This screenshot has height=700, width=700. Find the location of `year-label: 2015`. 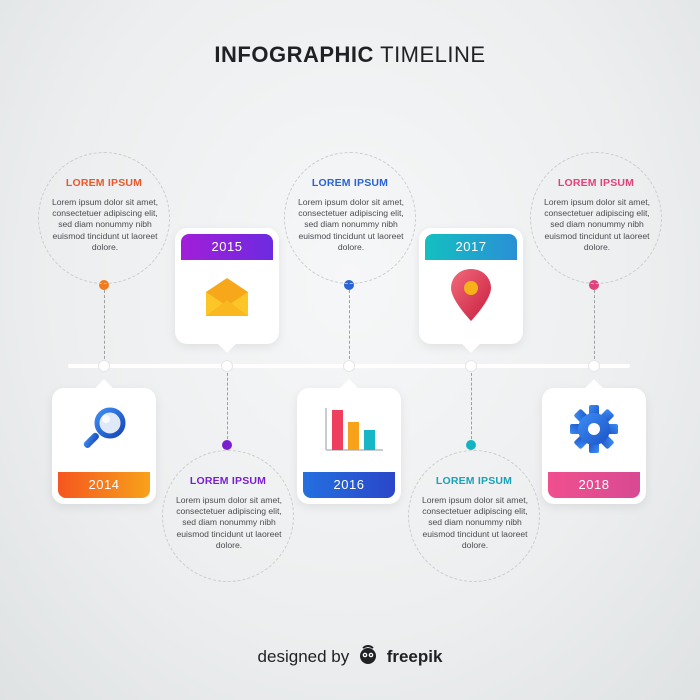

year-label: 2015 is located at coordinates (227, 247).